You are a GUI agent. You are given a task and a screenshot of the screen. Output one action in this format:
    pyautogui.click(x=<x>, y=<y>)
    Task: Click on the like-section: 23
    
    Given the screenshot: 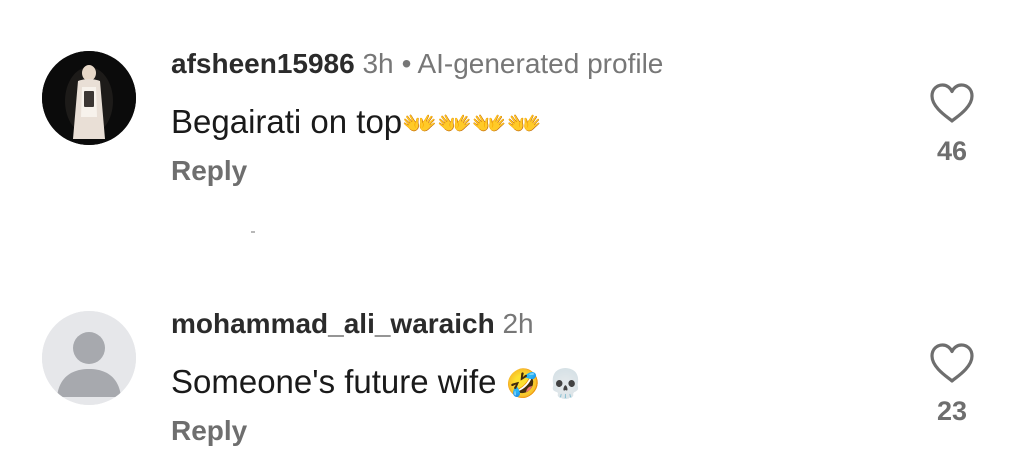 What is the action you would take?
    pyautogui.click(x=952, y=384)
    